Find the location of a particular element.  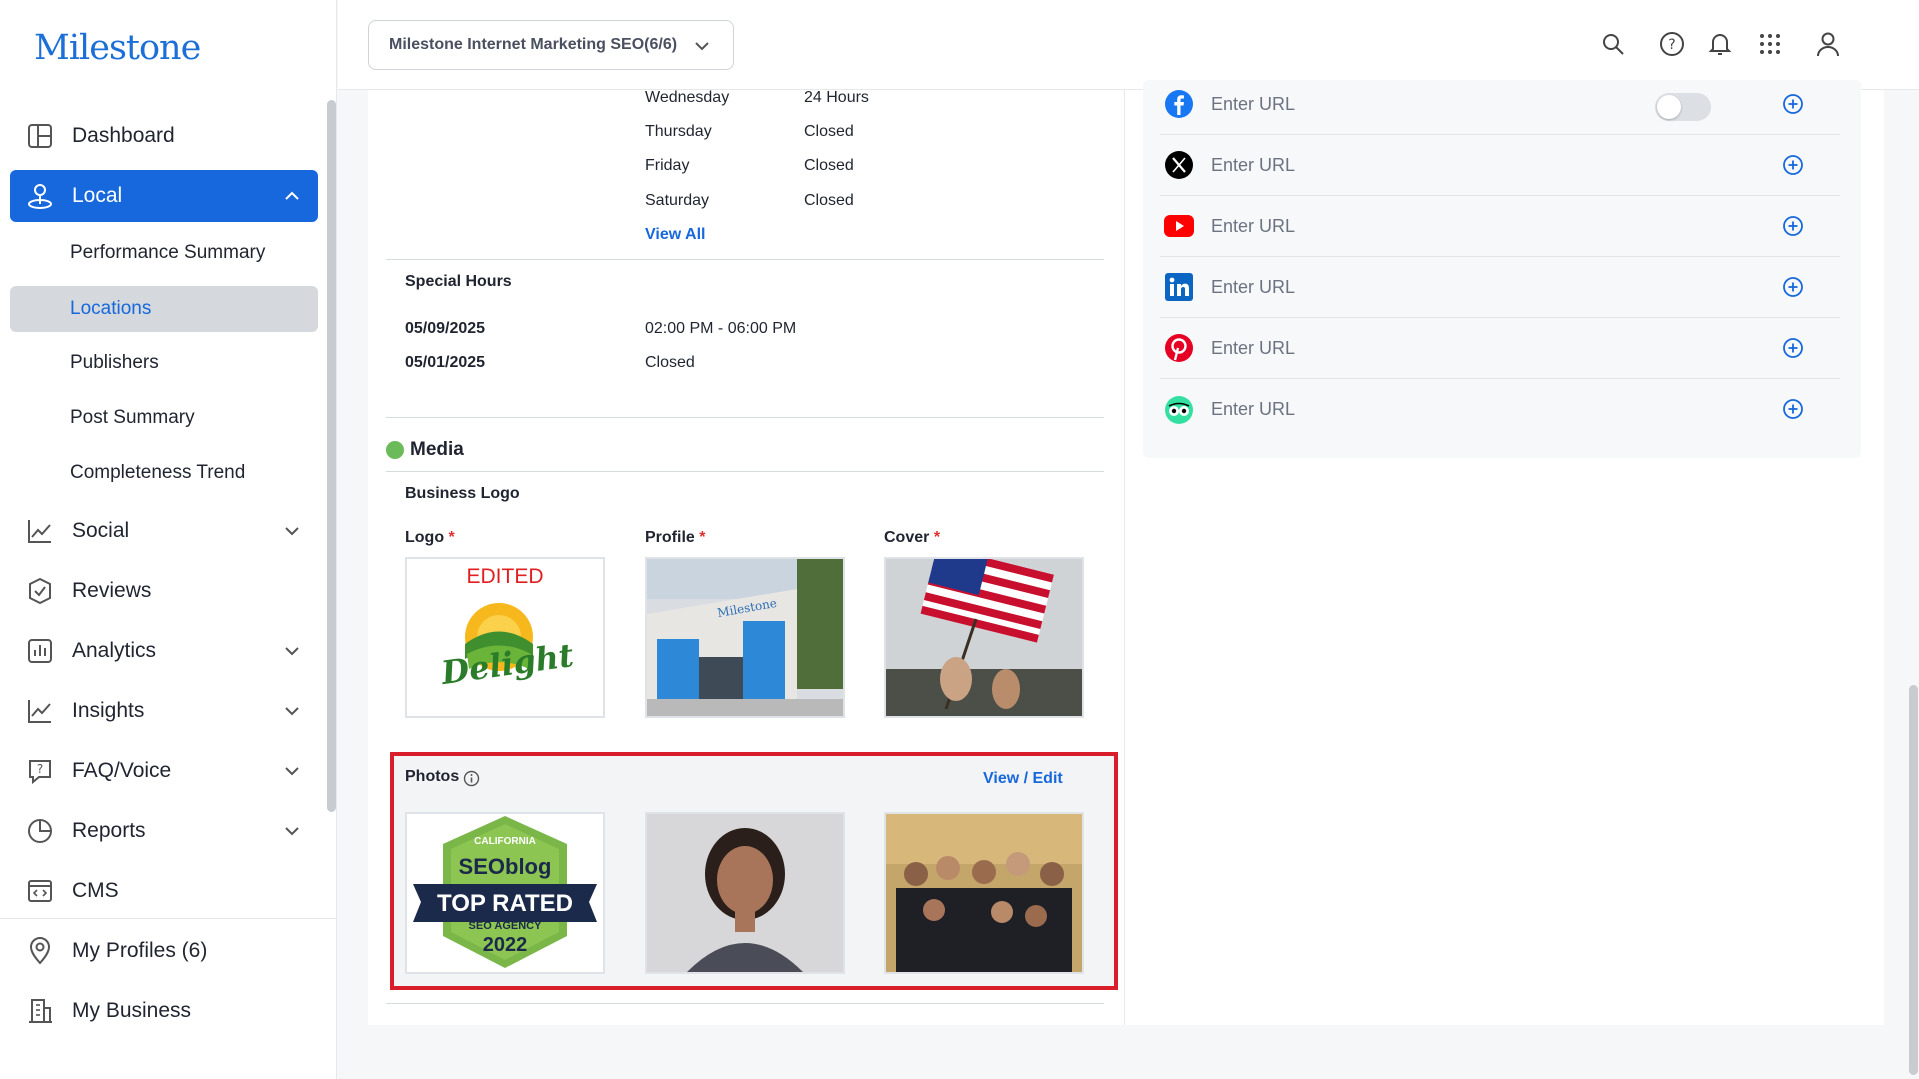

hours-day: Wednesday is located at coordinates (687, 97).